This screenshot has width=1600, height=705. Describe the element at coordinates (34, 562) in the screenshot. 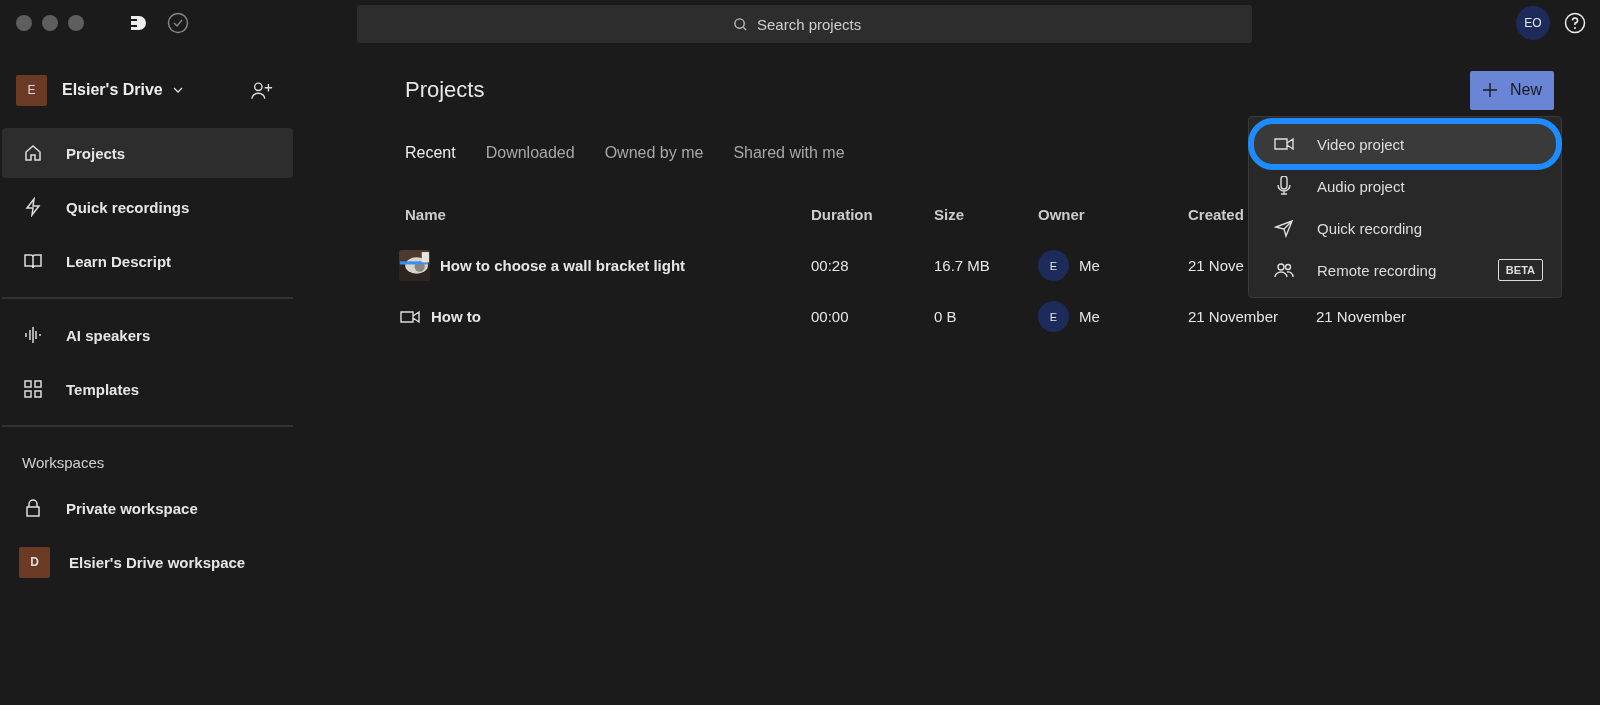

I see `workspace-avatar: D` at that location.